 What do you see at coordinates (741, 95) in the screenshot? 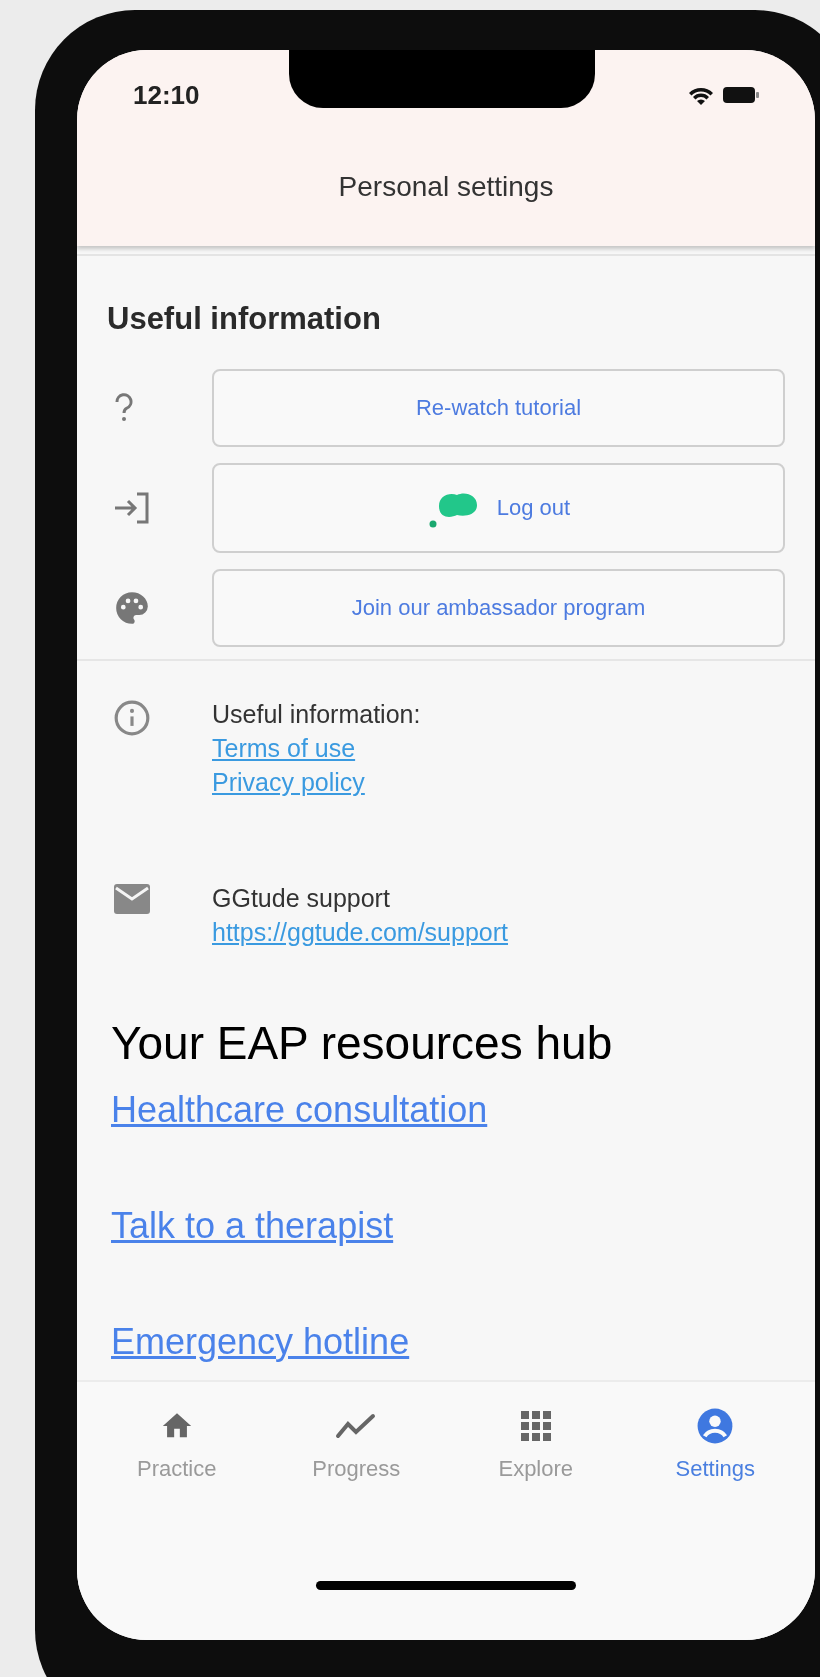
I see `battery-icon` at bounding box center [741, 95].